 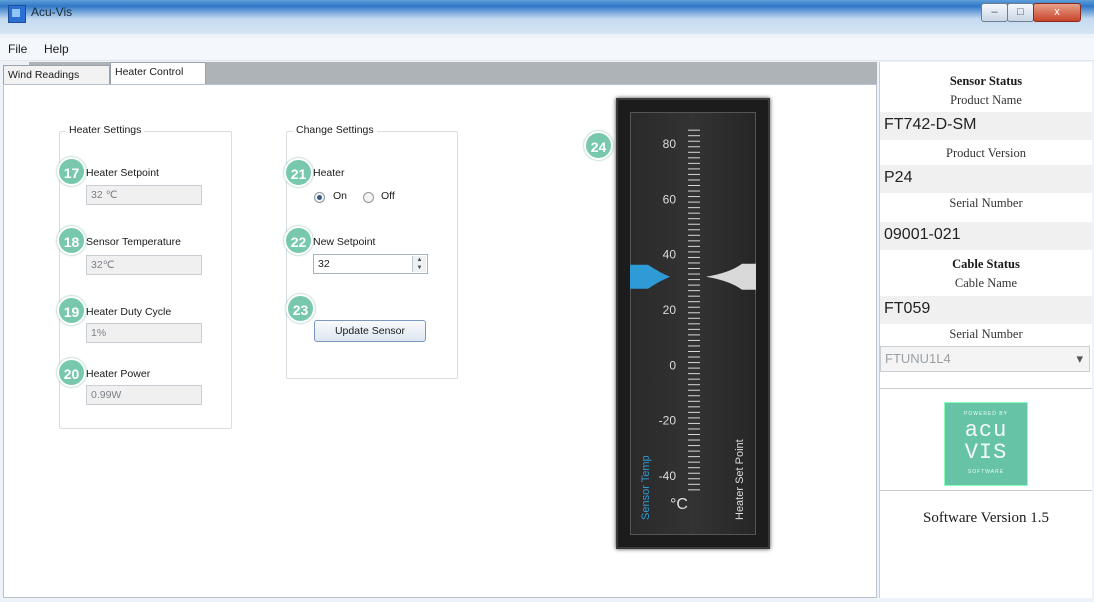 I want to click on heater-settings-title: Heater Settings, so click(x=105, y=130).